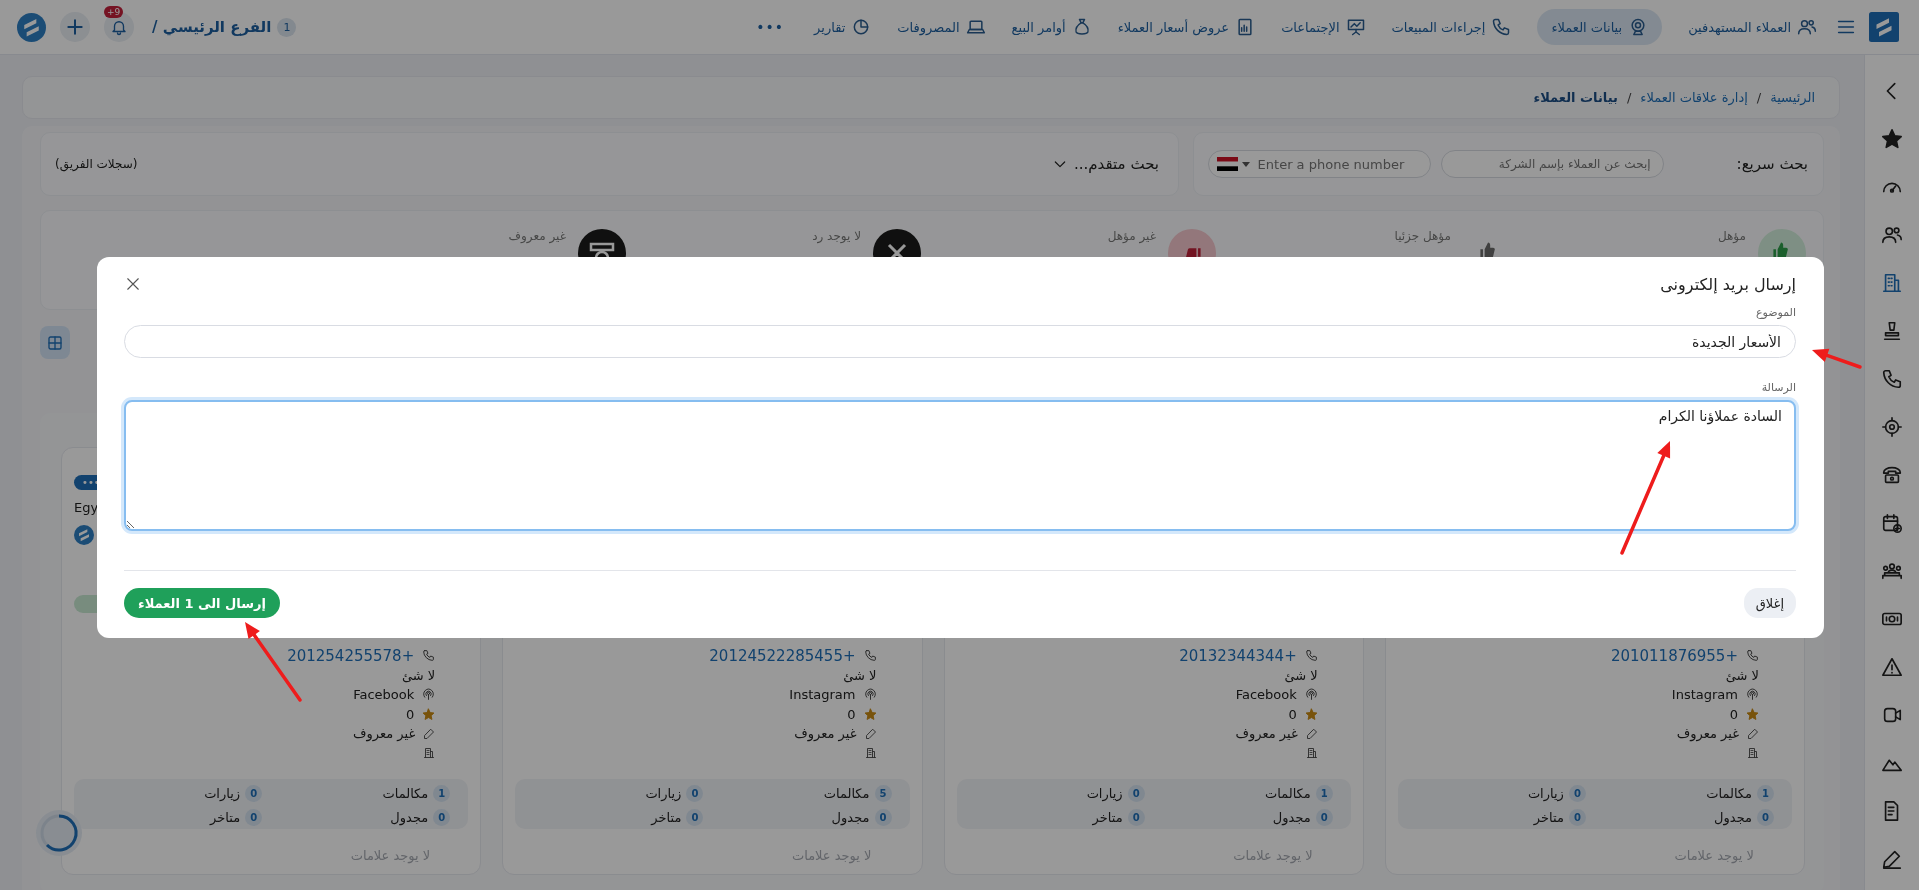 This screenshot has height=890, width=1919. Describe the element at coordinates (960, 465) in the screenshot. I see `message-field: السادة عملاؤنا الكرام` at that location.